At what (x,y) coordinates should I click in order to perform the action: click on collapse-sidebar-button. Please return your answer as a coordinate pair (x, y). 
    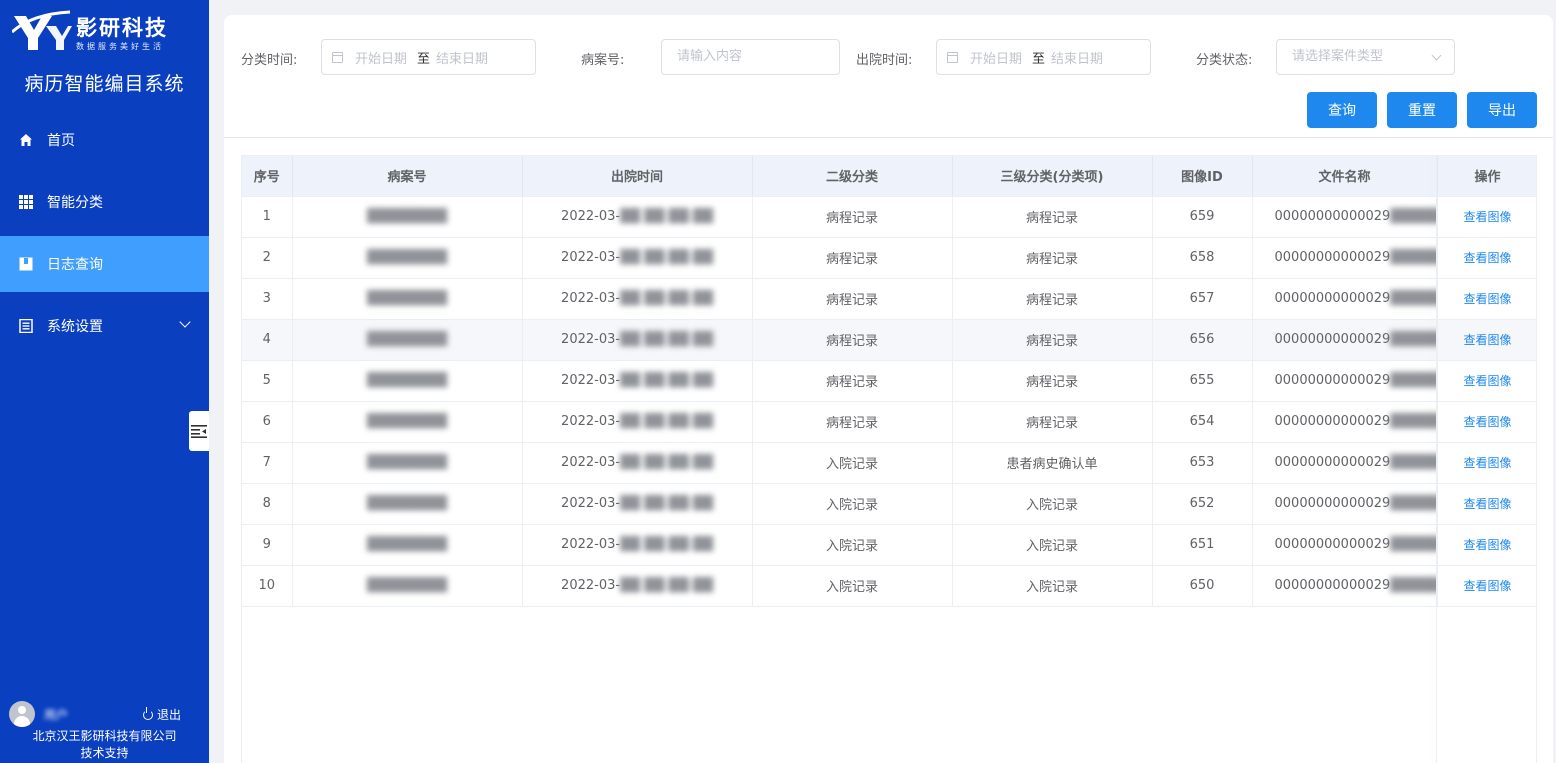
    Looking at the image, I should click on (199, 431).